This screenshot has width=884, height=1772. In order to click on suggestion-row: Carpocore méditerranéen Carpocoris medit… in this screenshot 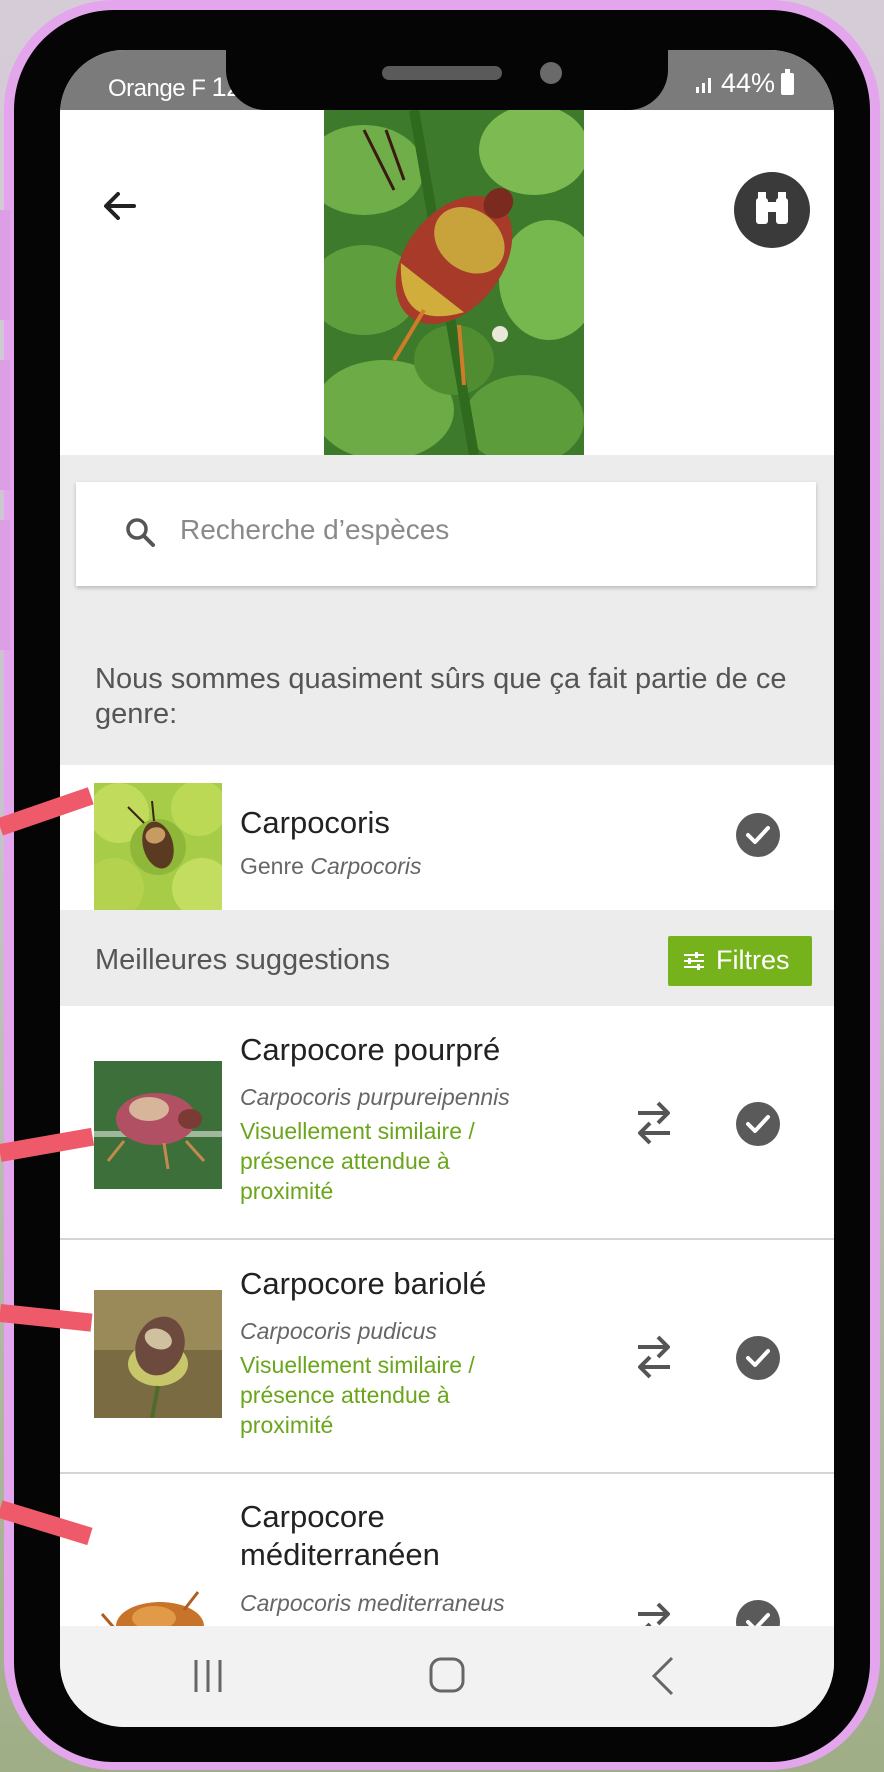, I will do `click(447, 1550)`.